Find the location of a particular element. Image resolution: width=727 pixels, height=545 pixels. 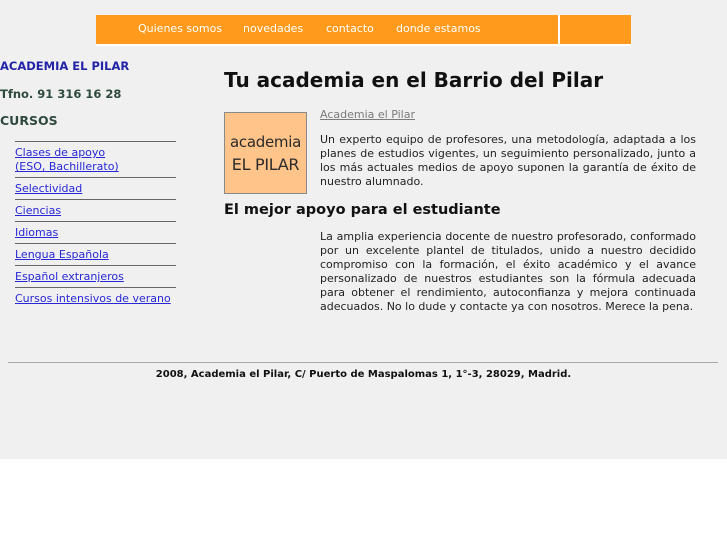

page-title: Tu academia en el Barrio del Pilar is located at coordinates (414, 80).